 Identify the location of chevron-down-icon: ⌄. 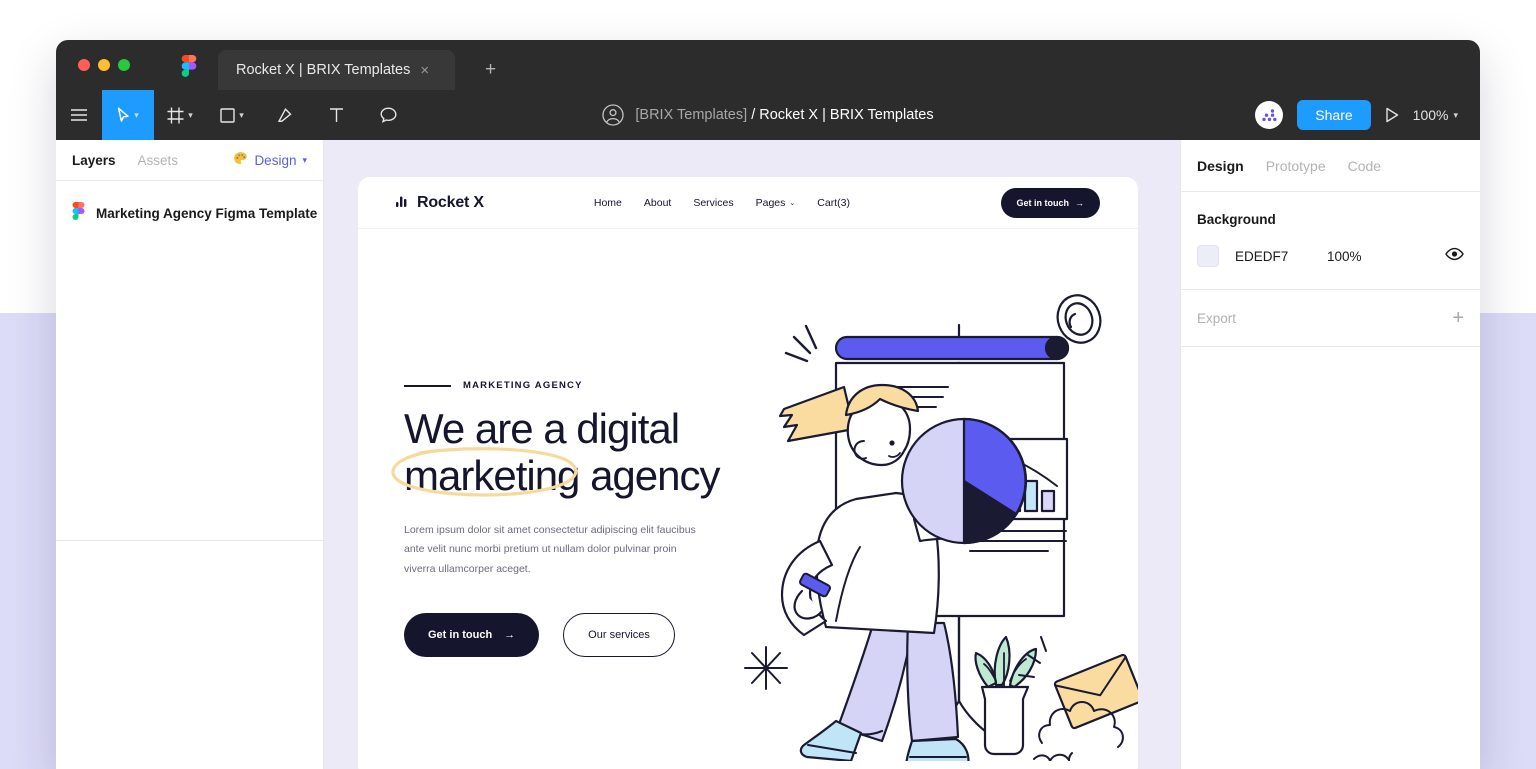
(792, 203).